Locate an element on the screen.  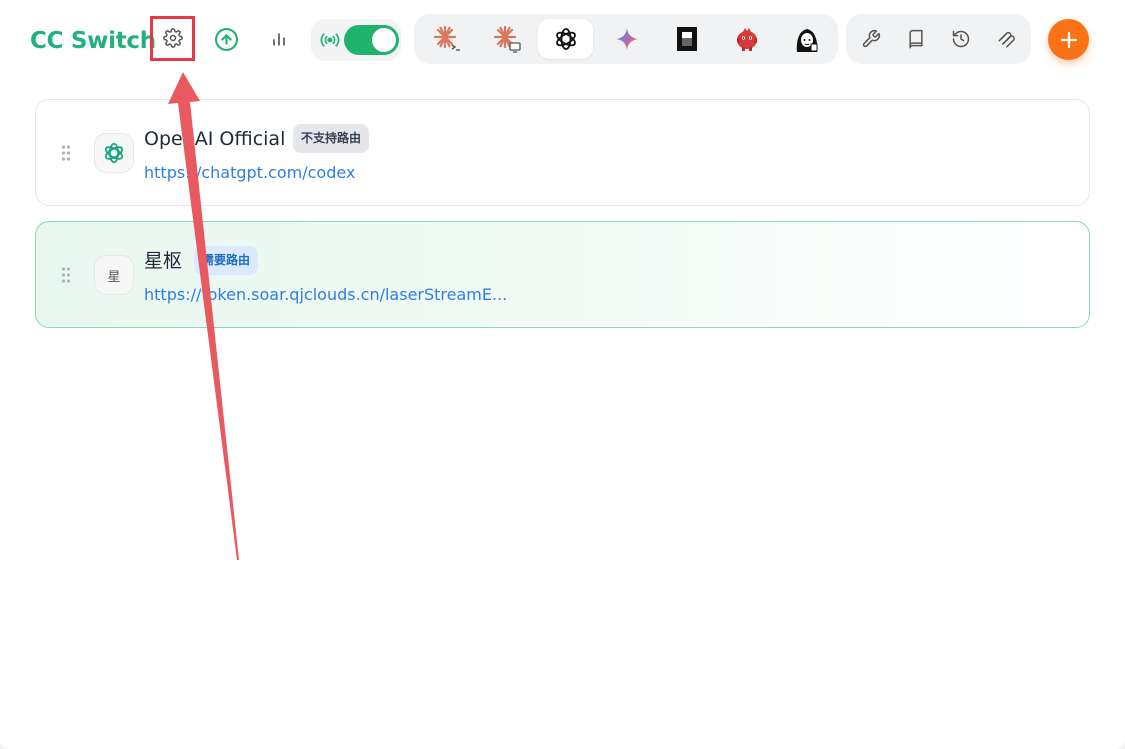
prompts-button is located at coordinates (916, 39).